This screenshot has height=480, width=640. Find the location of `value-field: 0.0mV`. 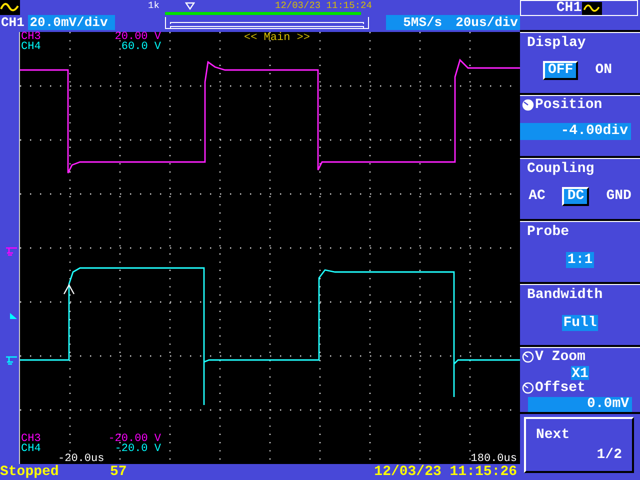

value-field: 0.0mV is located at coordinates (580, 404).